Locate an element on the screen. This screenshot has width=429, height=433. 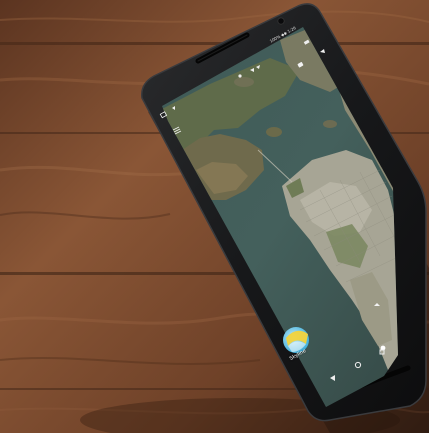
notification-icon is located at coordinates (240, 76).